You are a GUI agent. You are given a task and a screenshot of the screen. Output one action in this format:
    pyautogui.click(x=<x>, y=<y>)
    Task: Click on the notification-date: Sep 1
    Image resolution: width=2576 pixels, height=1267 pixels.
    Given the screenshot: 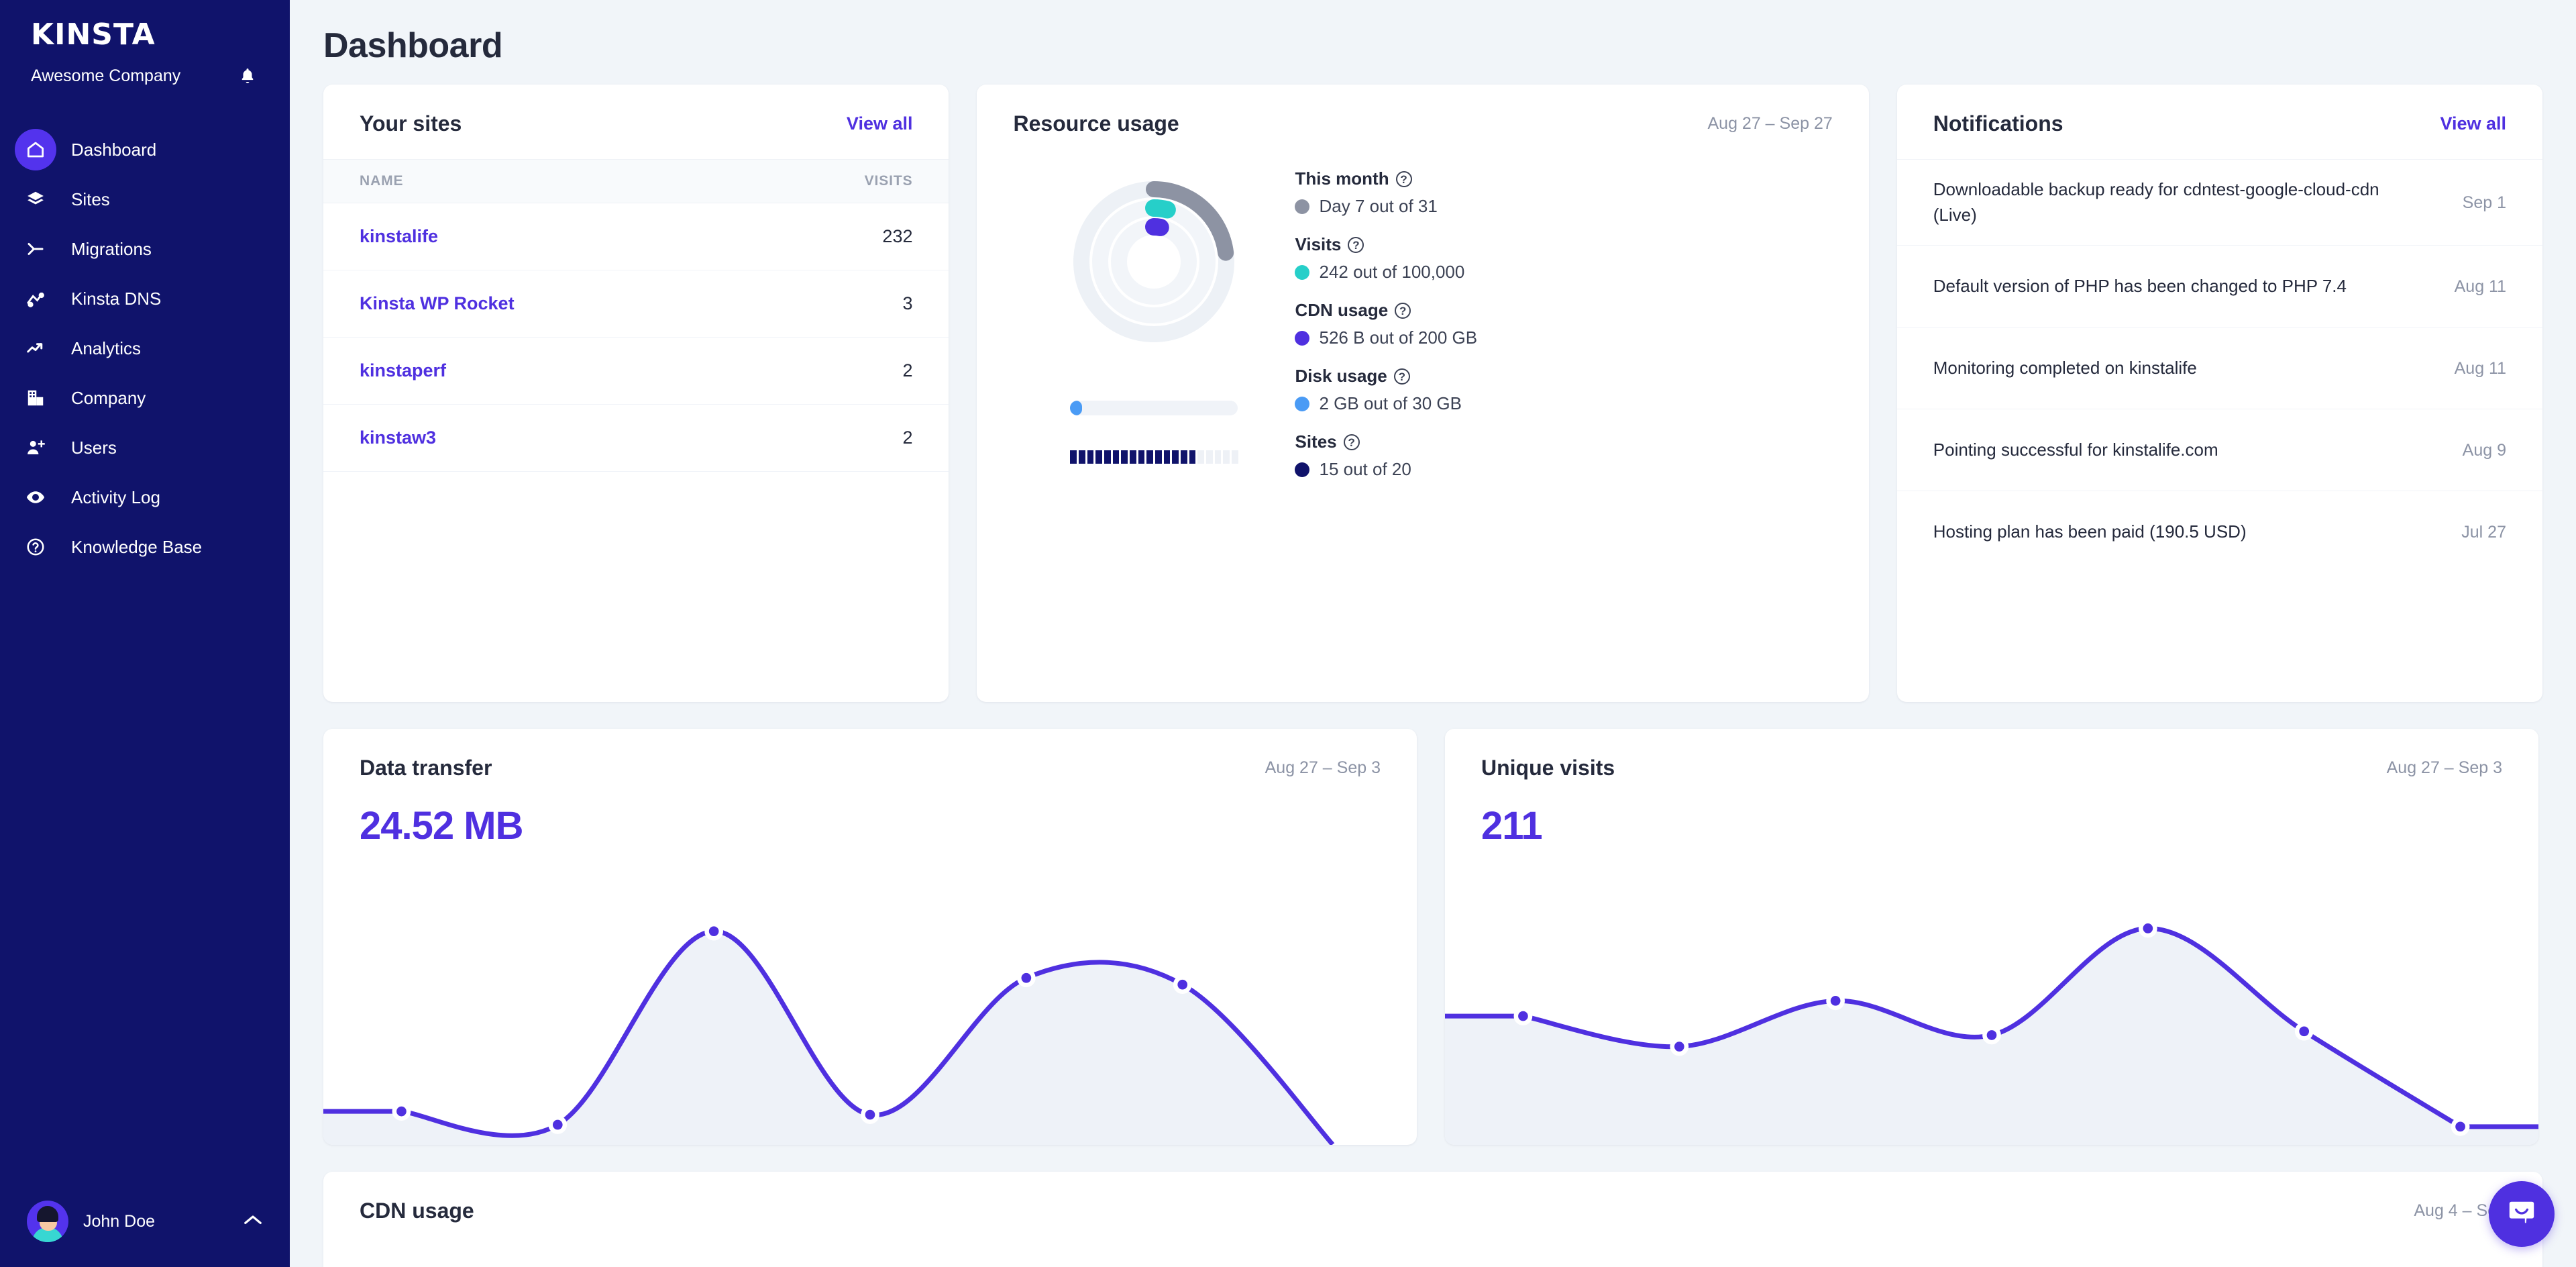 What is the action you would take?
    pyautogui.click(x=2484, y=202)
    